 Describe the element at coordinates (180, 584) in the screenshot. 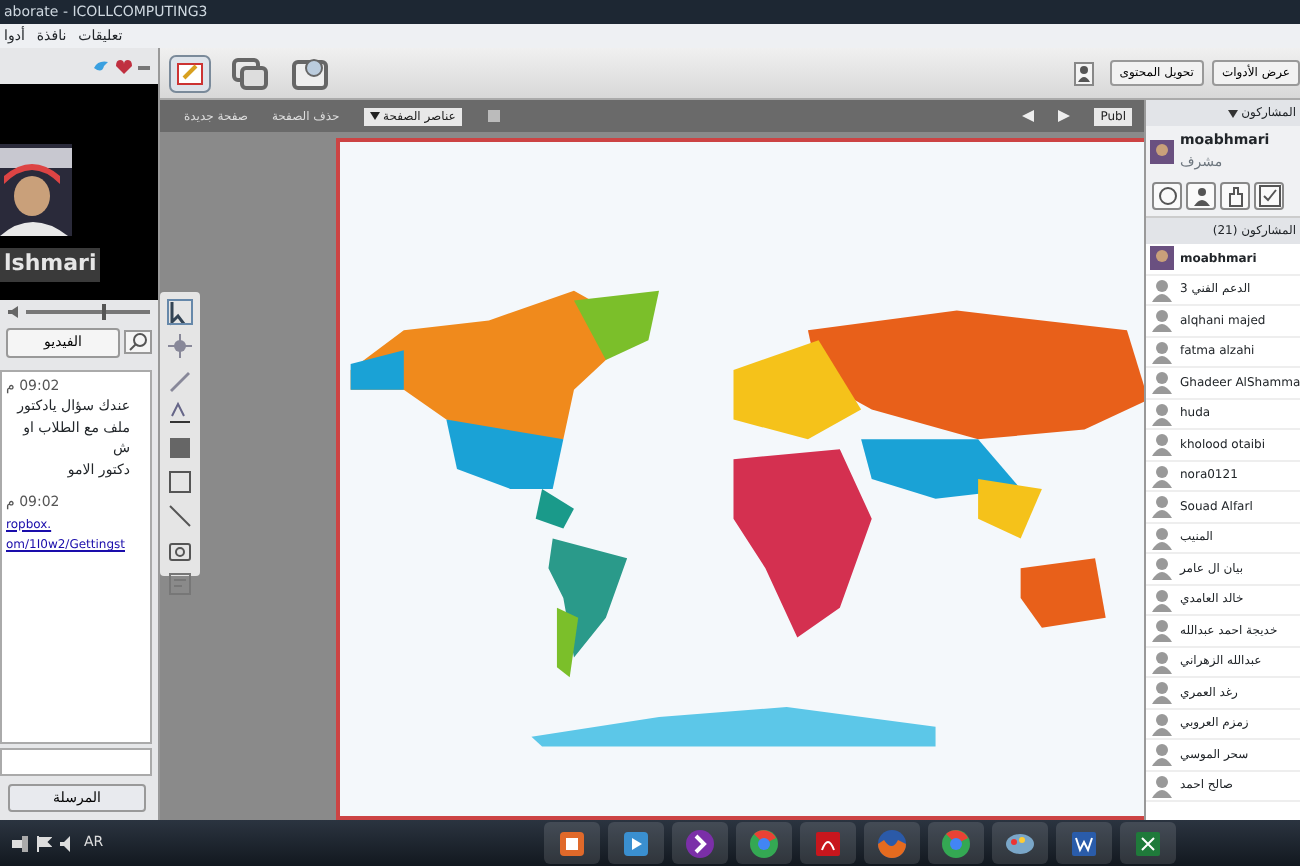

I see `clipboard-icon` at that location.